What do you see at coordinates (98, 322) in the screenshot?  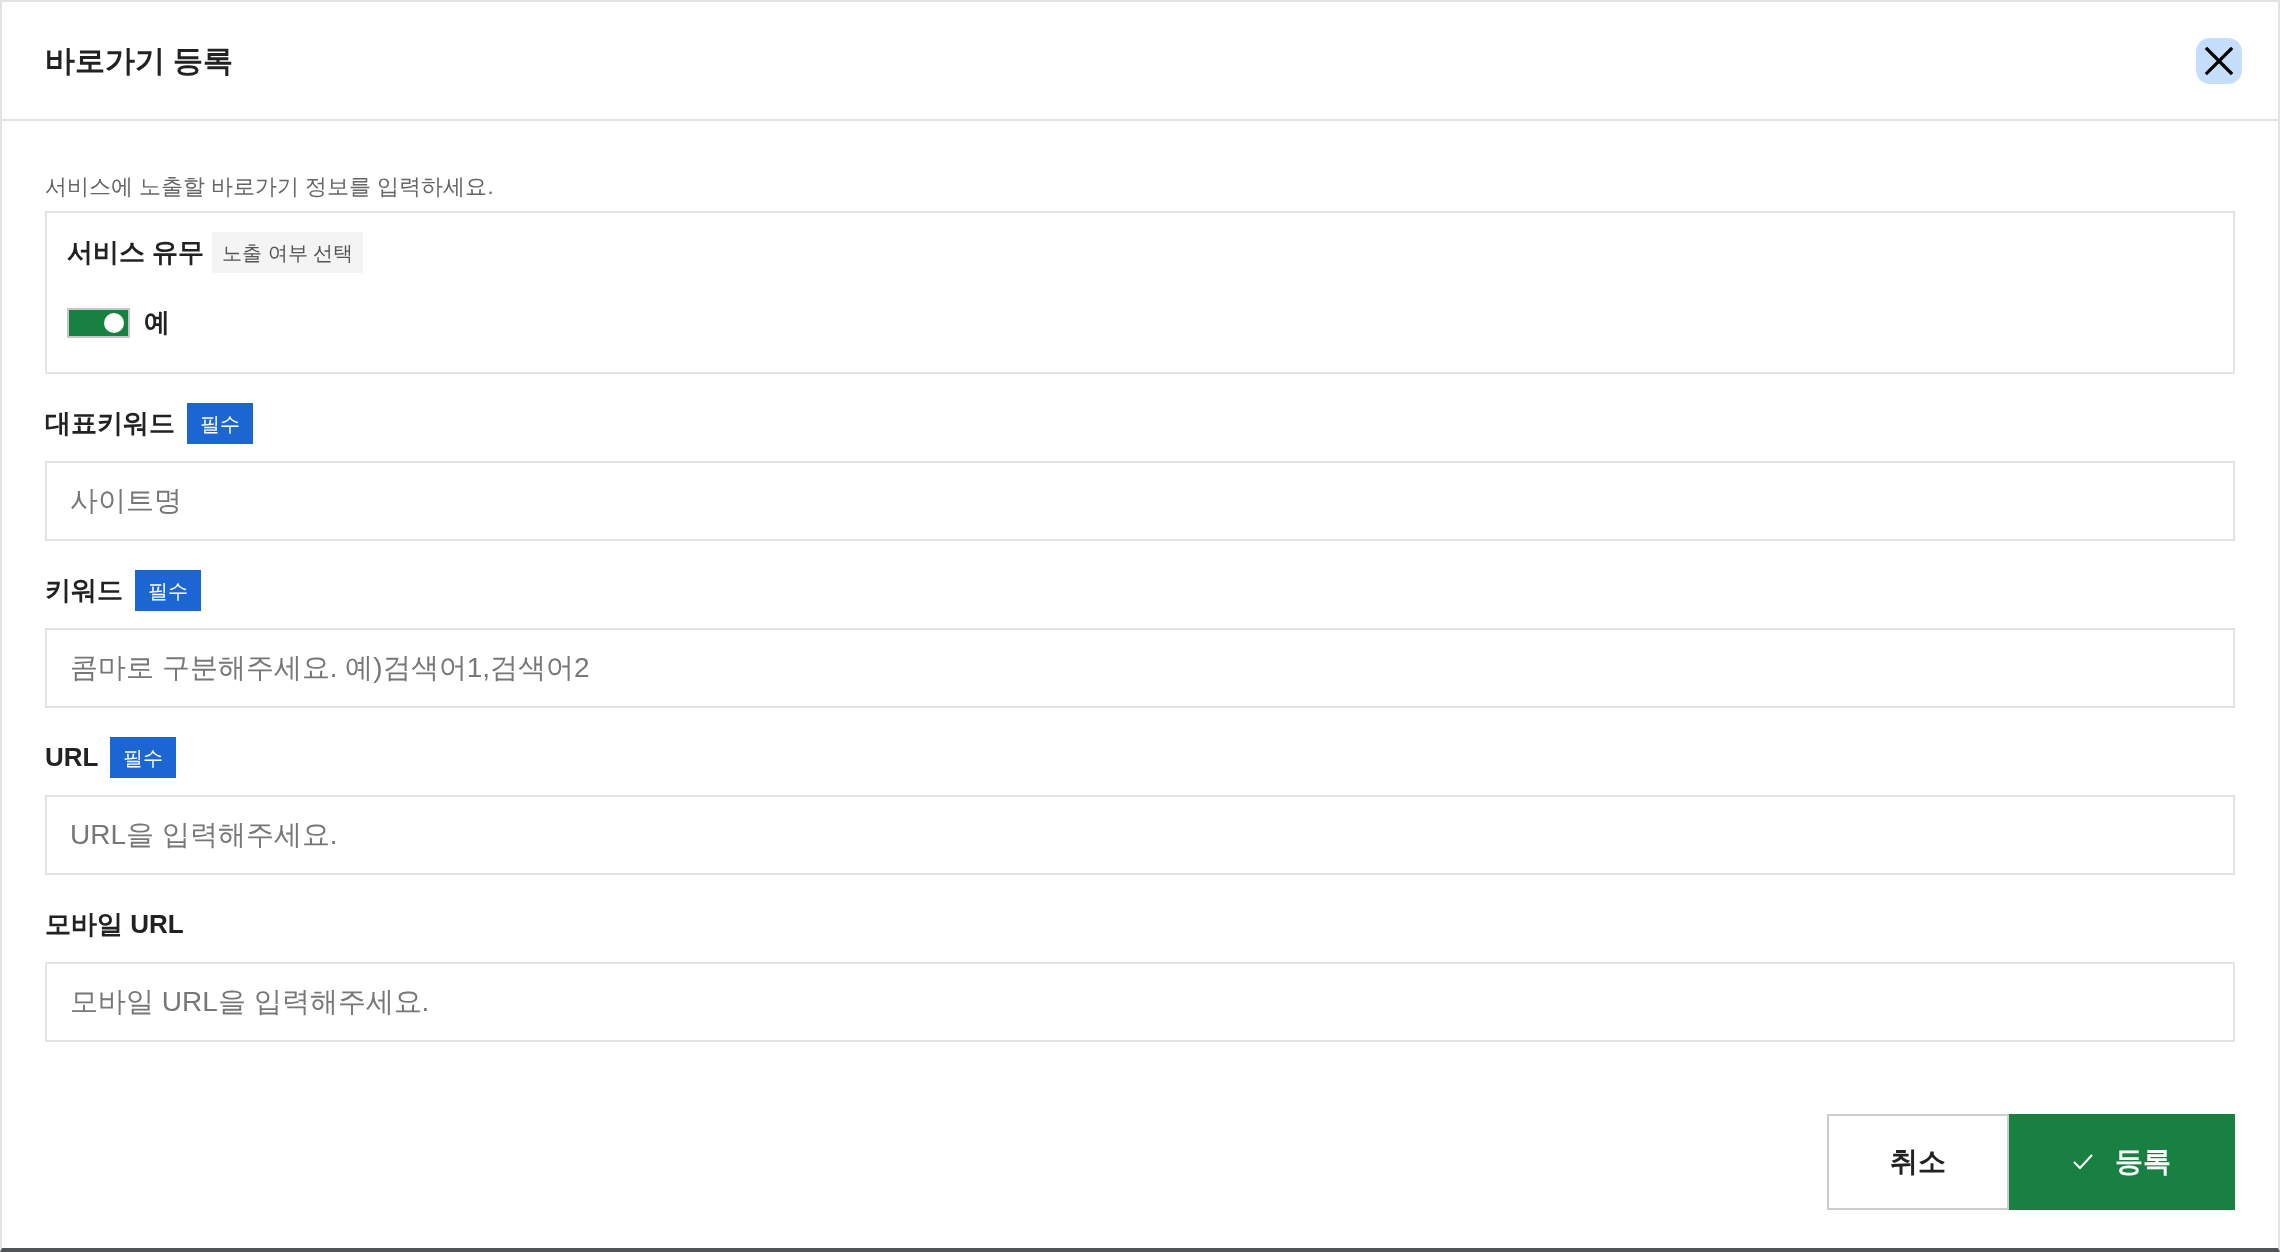 I see `toggle-switch` at bounding box center [98, 322].